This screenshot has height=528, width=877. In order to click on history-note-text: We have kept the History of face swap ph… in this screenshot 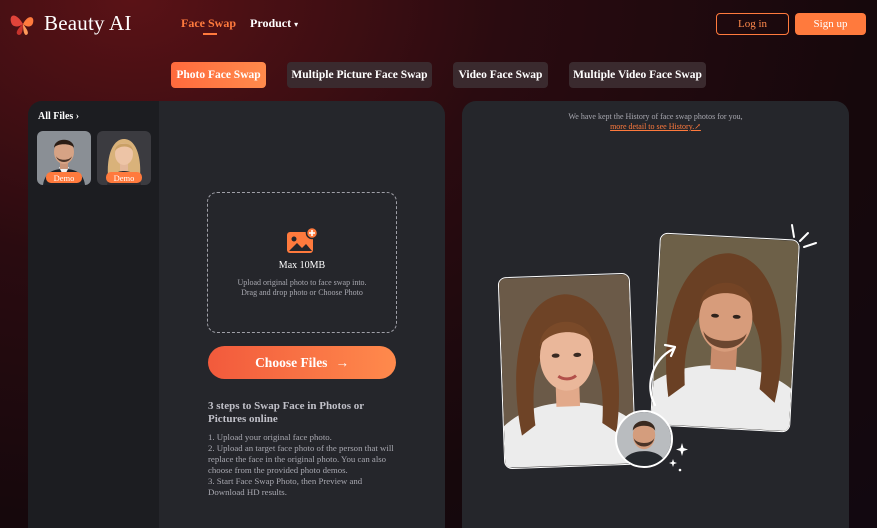, I will do `click(655, 116)`.